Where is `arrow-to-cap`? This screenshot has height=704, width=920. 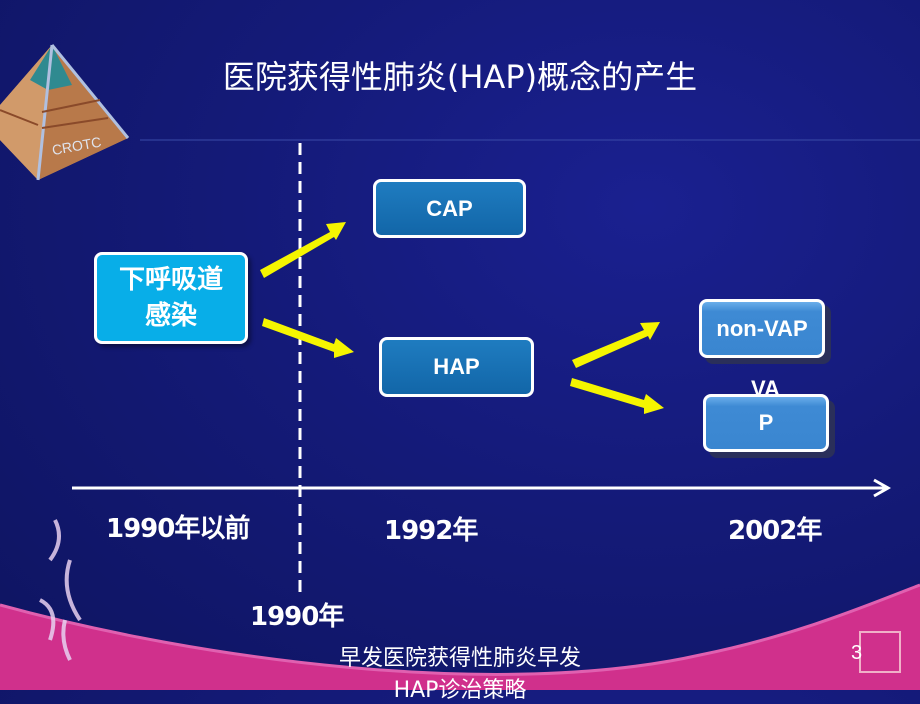
arrow-to-cap is located at coordinates (303, 250).